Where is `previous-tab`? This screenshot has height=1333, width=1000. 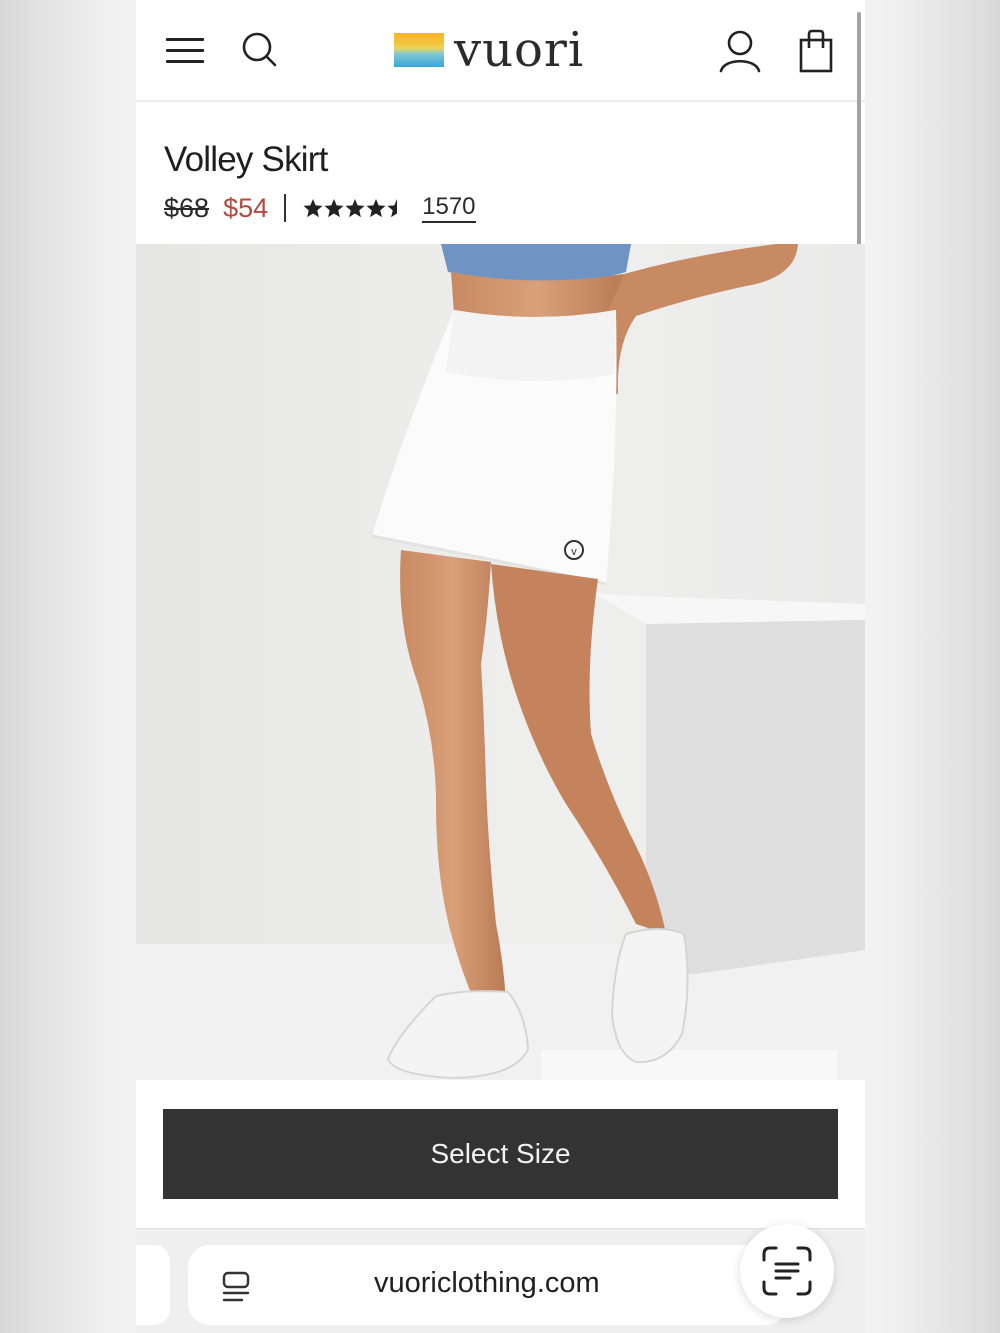
previous-tab is located at coordinates (153, 1285).